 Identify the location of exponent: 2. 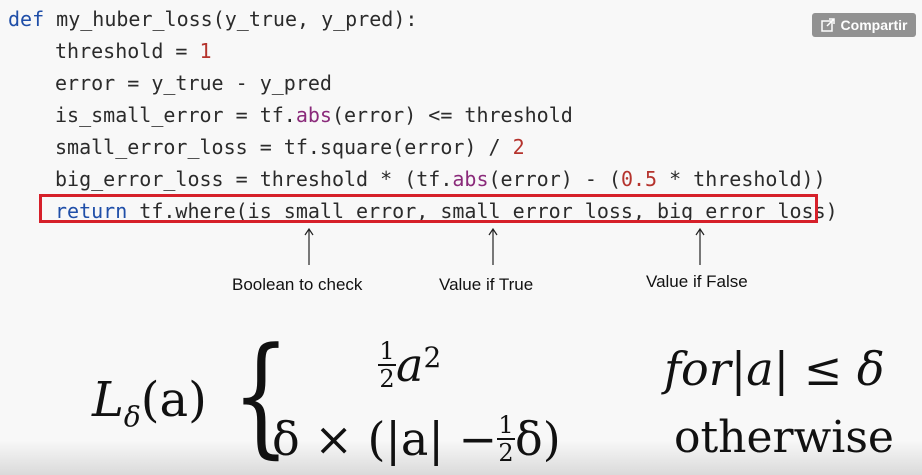
(432, 357).